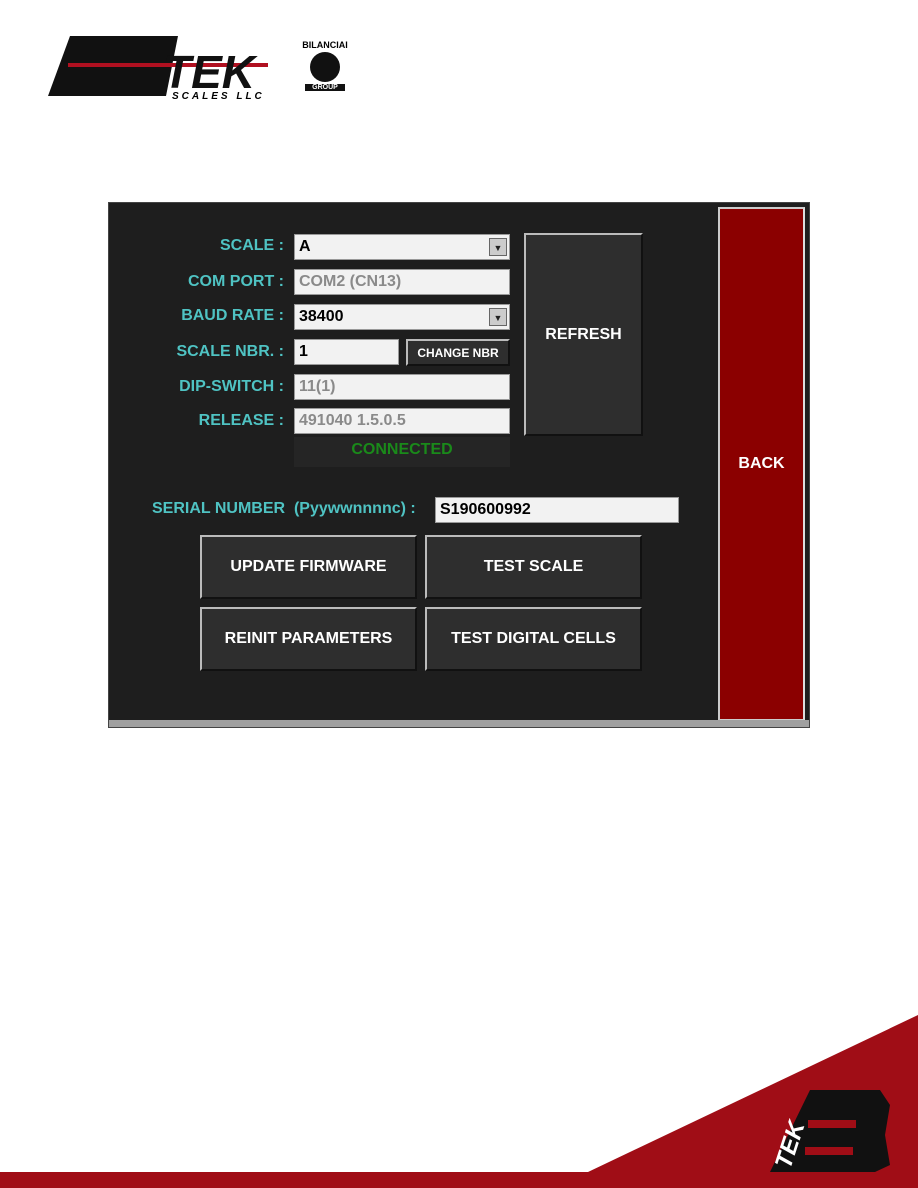 This screenshot has width=918, height=1188. Describe the element at coordinates (402, 452) in the screenshot. I see `connection-status: CONNECTED` at that location.